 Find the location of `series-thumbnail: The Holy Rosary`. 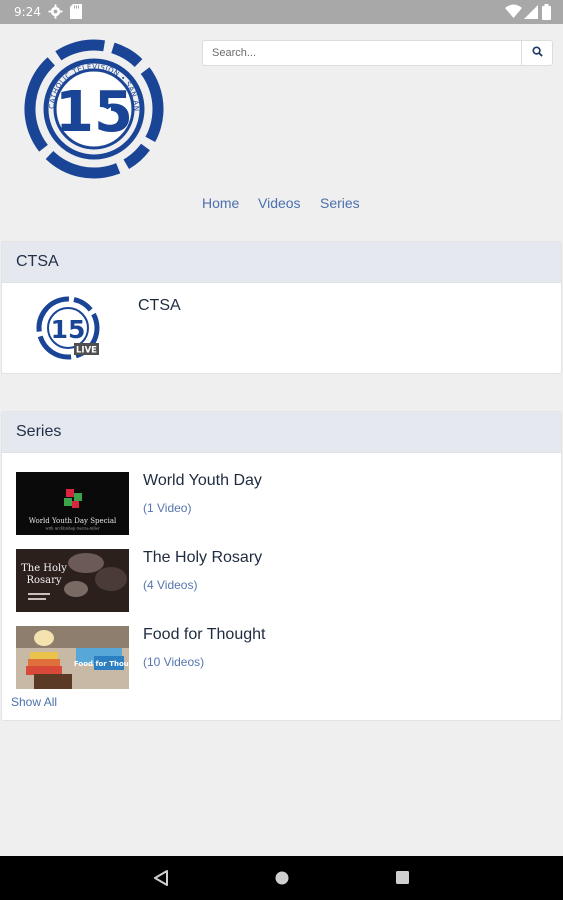

series-thumbnail: The Holy Rosary is located at coordinates (72, 580).